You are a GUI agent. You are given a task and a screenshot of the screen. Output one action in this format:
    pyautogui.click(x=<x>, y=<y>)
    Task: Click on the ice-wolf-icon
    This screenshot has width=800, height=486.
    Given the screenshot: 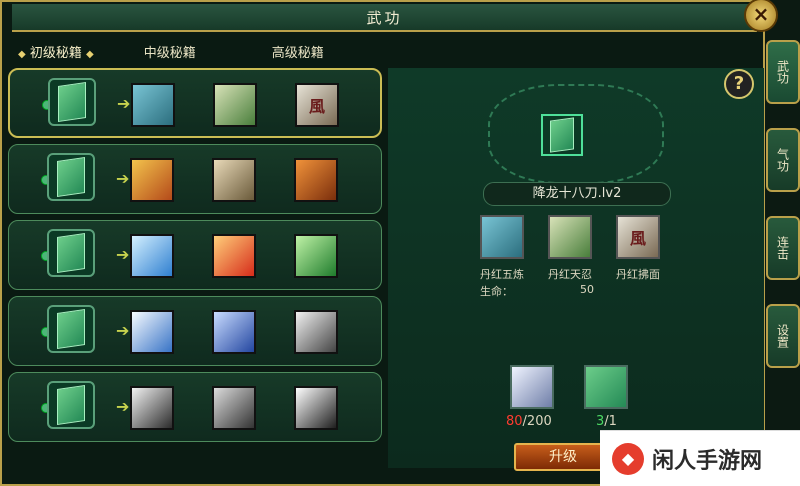 What is the action you would take?
    pyautogui.click(x=152, y=256)
    